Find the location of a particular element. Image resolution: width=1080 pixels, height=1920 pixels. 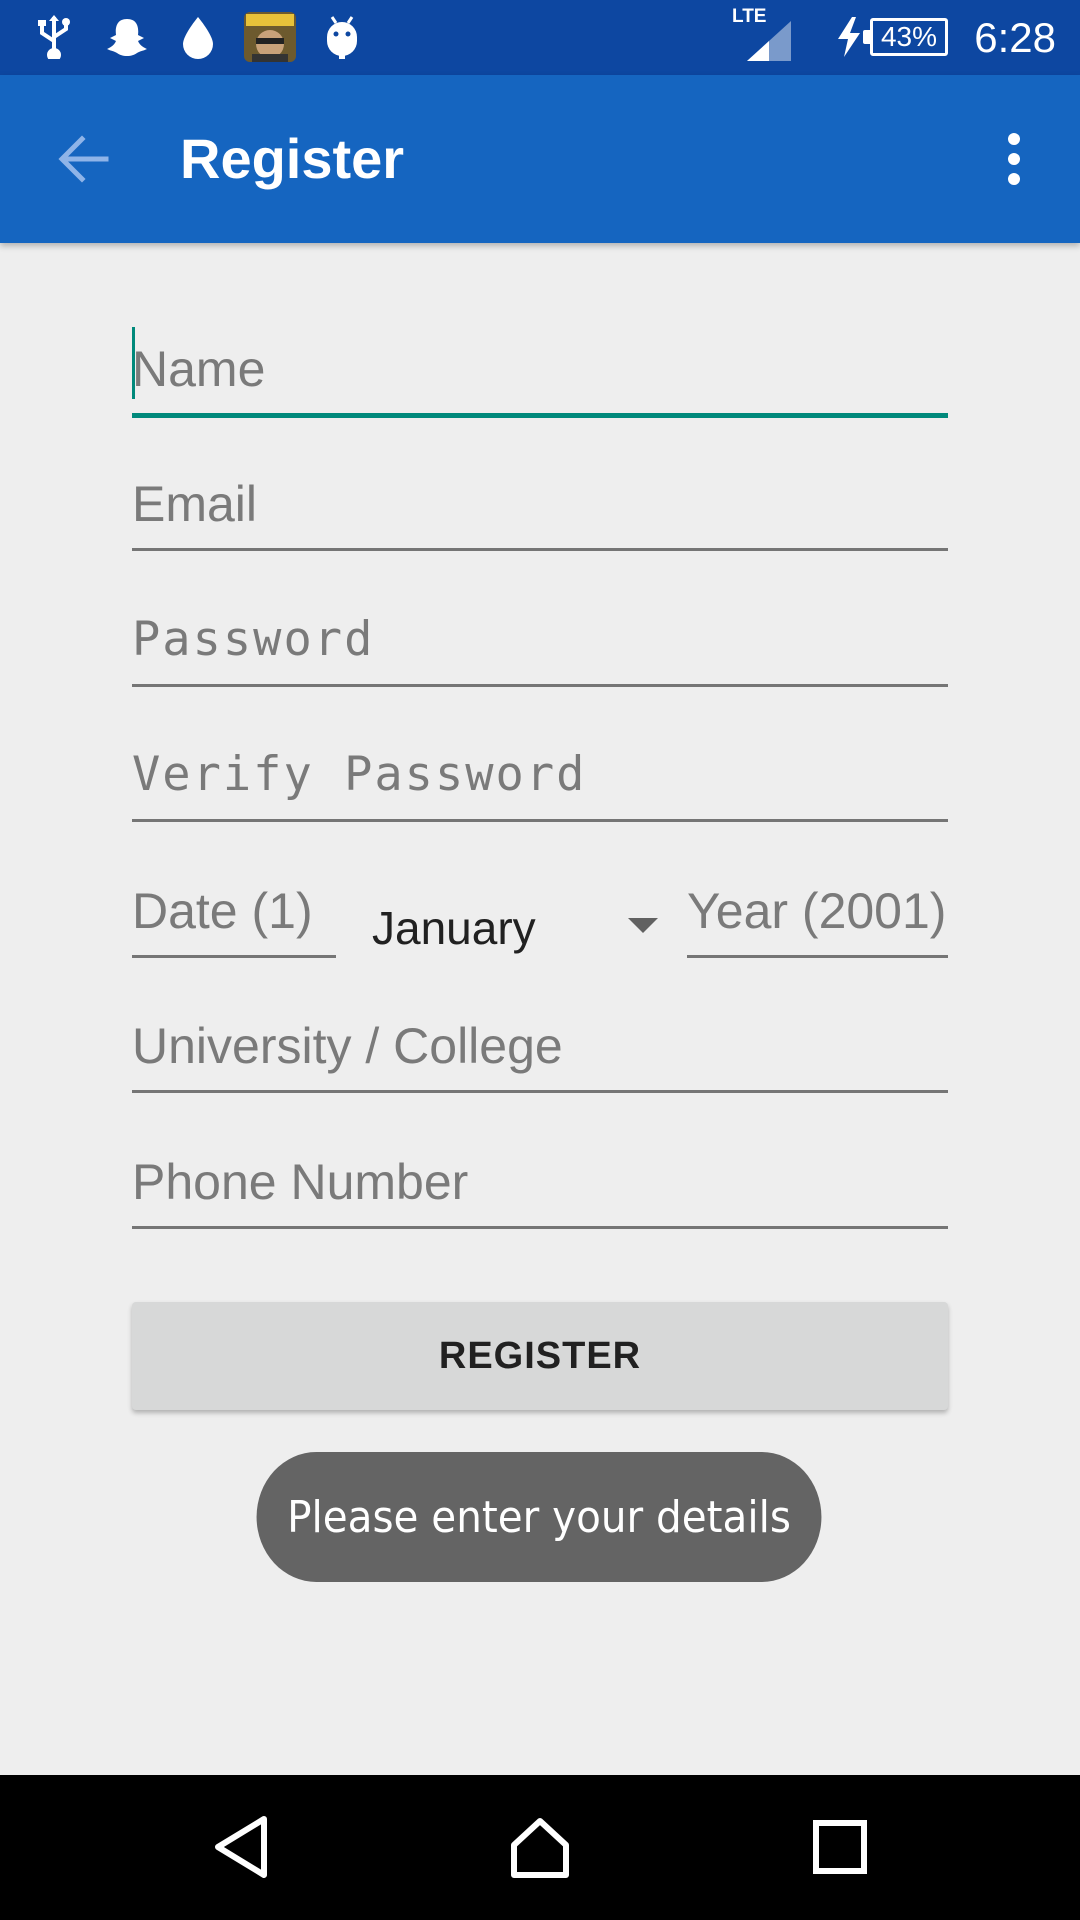

page-title: Register is located at coordinates (292, 158).